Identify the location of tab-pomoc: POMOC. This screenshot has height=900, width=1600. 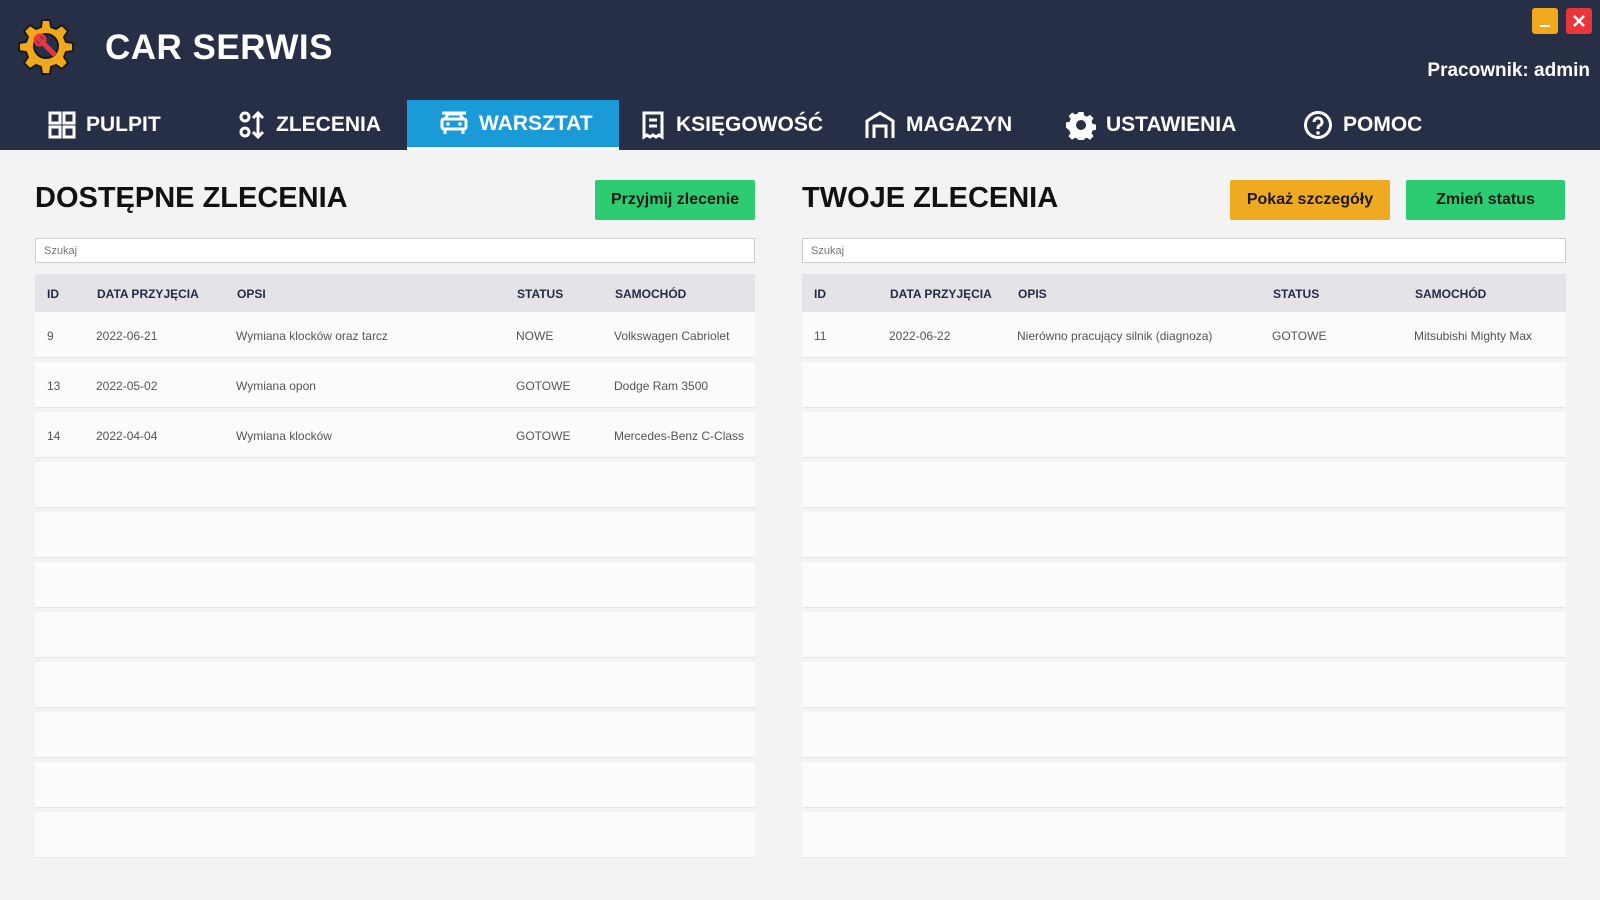
(1378, 125).